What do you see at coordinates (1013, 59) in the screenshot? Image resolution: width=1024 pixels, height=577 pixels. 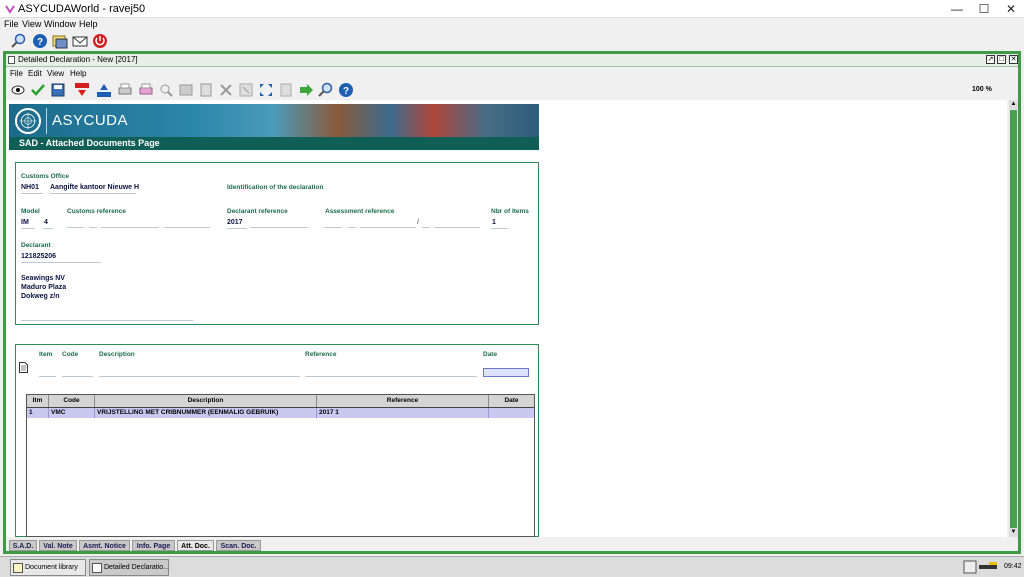 I see `frame-close-icon: ✕` at bounding box center [1013, 59].